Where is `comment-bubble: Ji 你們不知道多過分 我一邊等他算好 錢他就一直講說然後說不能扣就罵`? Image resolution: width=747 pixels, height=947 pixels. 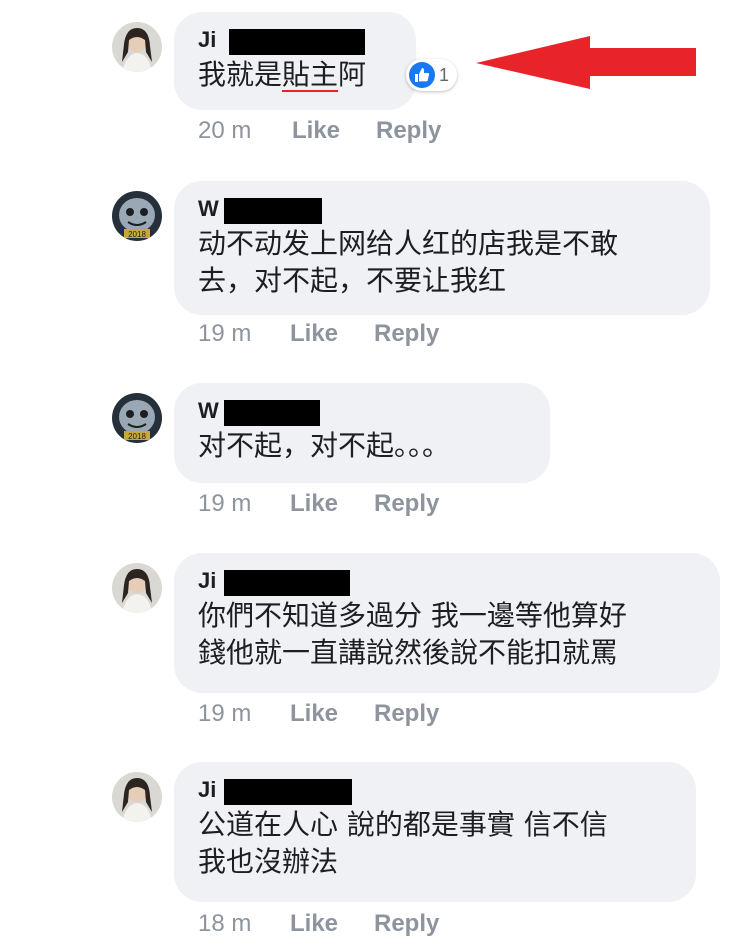
comment-bubble: Ji 你們不知道多過分 我一邊等他算好 錢他就一直講說然後說不能扣就罵 is located at coordinates (447, 623).